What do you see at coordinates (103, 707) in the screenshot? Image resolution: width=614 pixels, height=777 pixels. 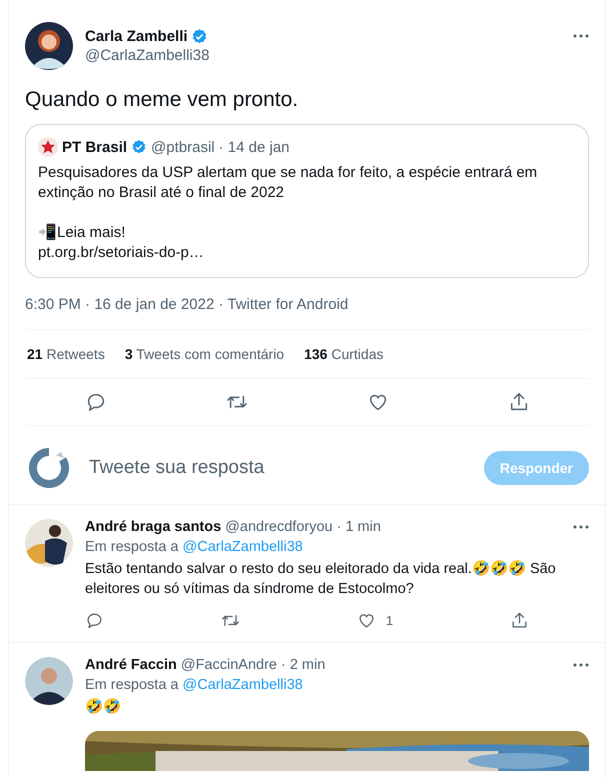 I see `reply-text: 🤣🤣` at bounding box center [103, 707].